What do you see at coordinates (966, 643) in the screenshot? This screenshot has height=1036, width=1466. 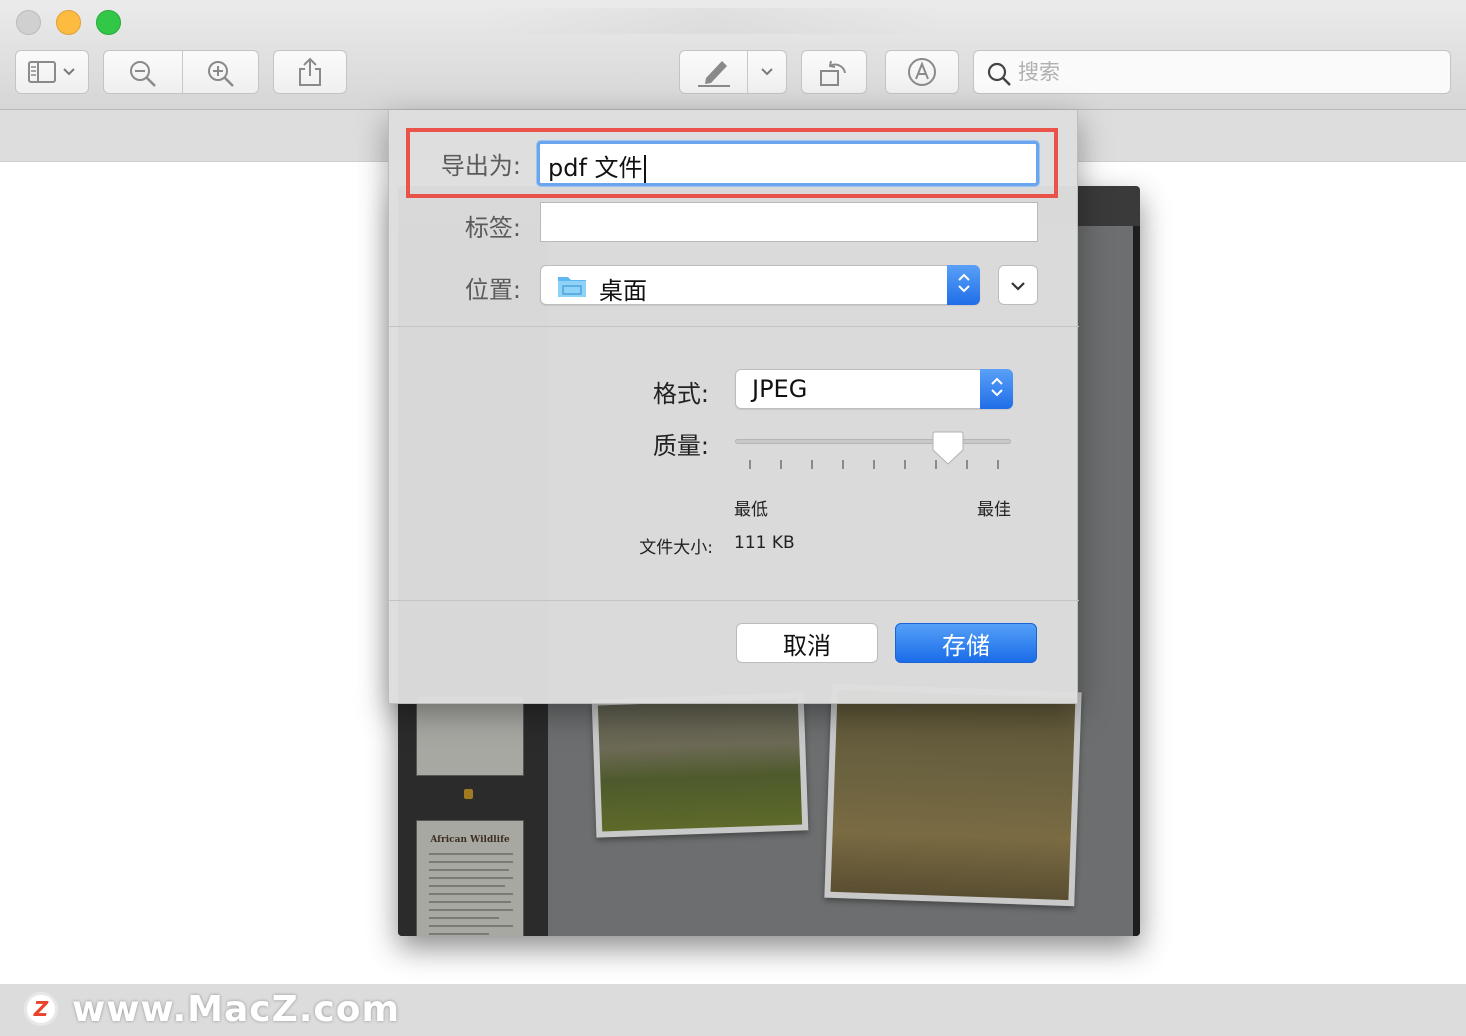 I see `save-button: 存储` at bounding box center [966, 643].